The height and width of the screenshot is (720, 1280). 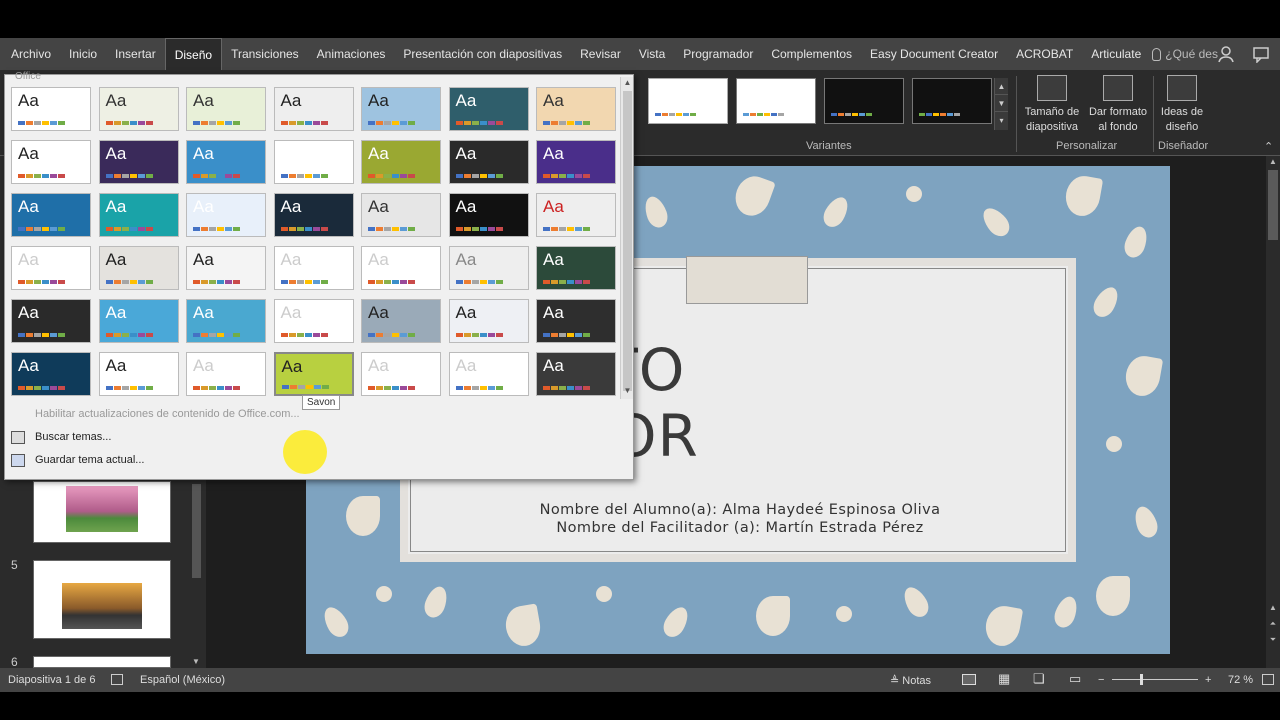 What do you see at coordinates (1273, 412) in the screenshot?
I see `vertical-scrollbar: ▲ ▲ ⏶ ⏷` at bounding box center [1273, 412].